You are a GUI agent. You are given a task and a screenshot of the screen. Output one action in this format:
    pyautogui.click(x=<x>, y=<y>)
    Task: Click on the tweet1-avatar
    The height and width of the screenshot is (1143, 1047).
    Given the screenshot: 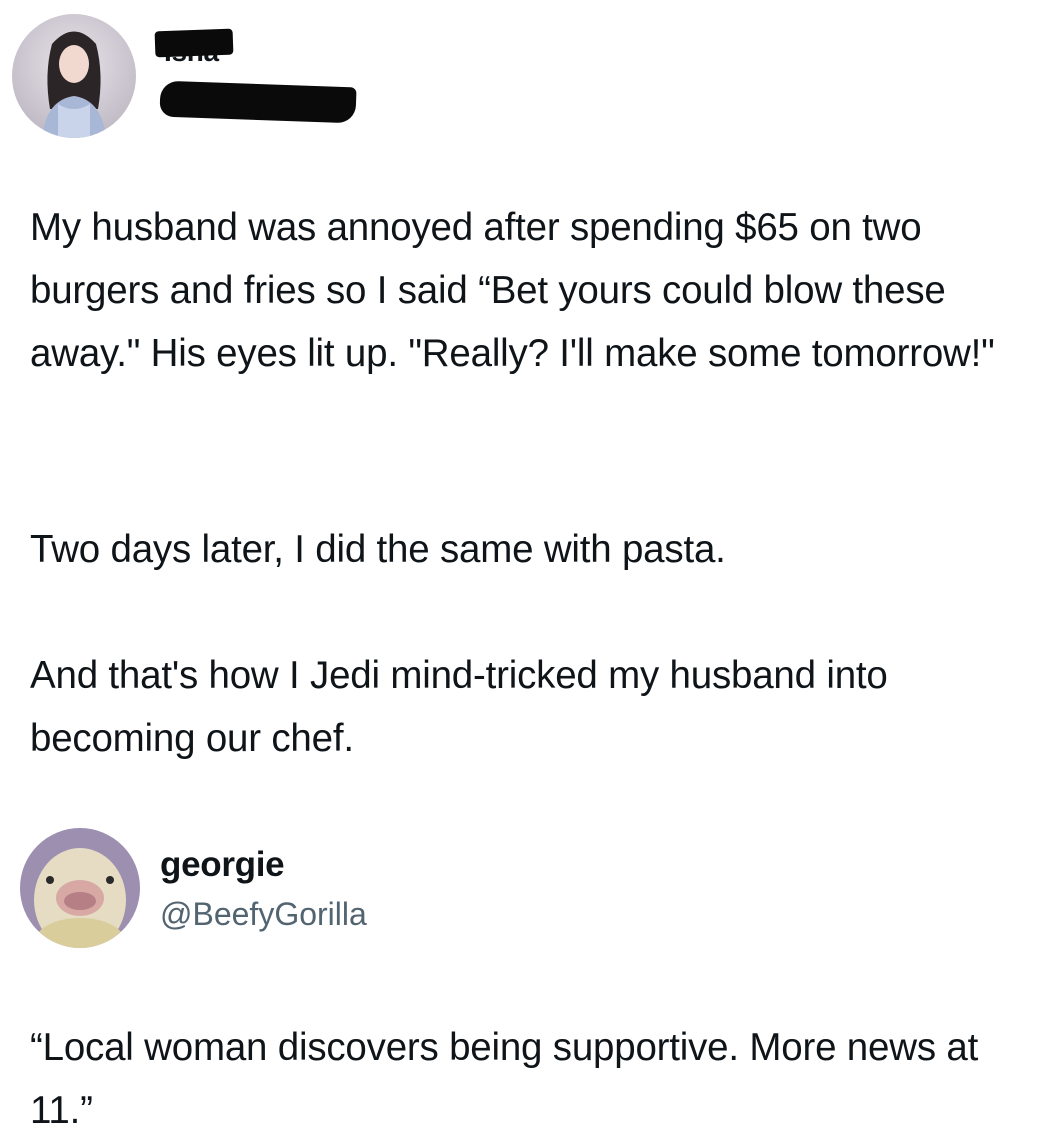 What is the action you would take?
    pyautogui.click(x=74, y=76)
    